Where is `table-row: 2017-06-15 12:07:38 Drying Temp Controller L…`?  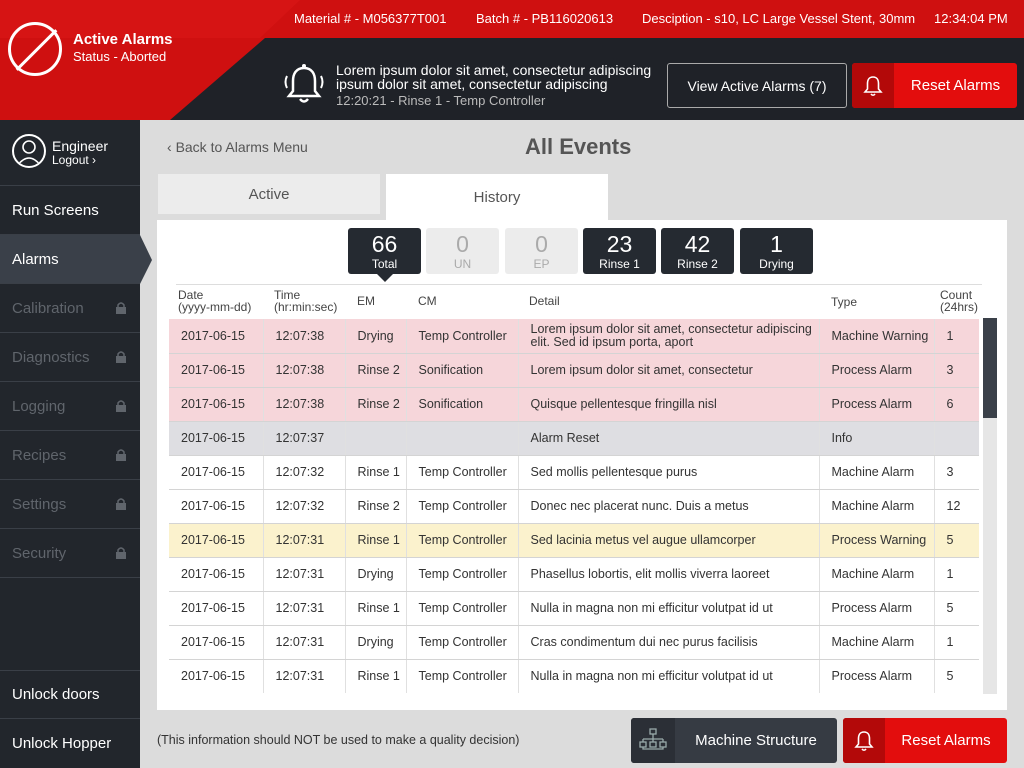
table-row: 2017-06-15 12:07:38 Drying Temp Controller L… is located at coordinates (574, 336).